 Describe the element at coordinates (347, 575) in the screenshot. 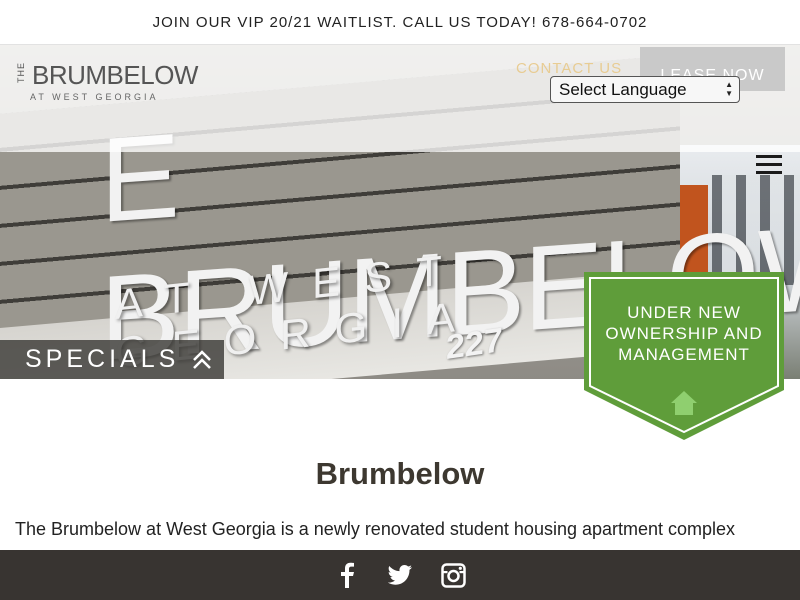

I see `facebook-icon` at that location.